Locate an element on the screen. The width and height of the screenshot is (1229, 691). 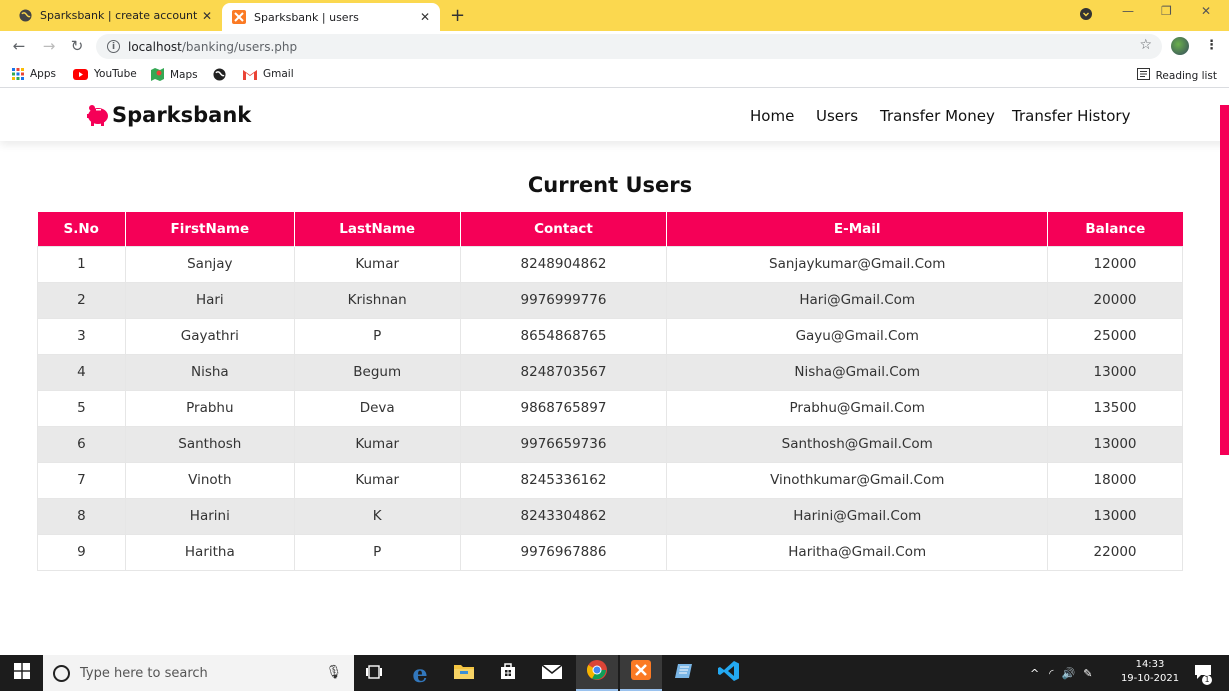
page-title: Current Users is located at coordinates (610, 185).